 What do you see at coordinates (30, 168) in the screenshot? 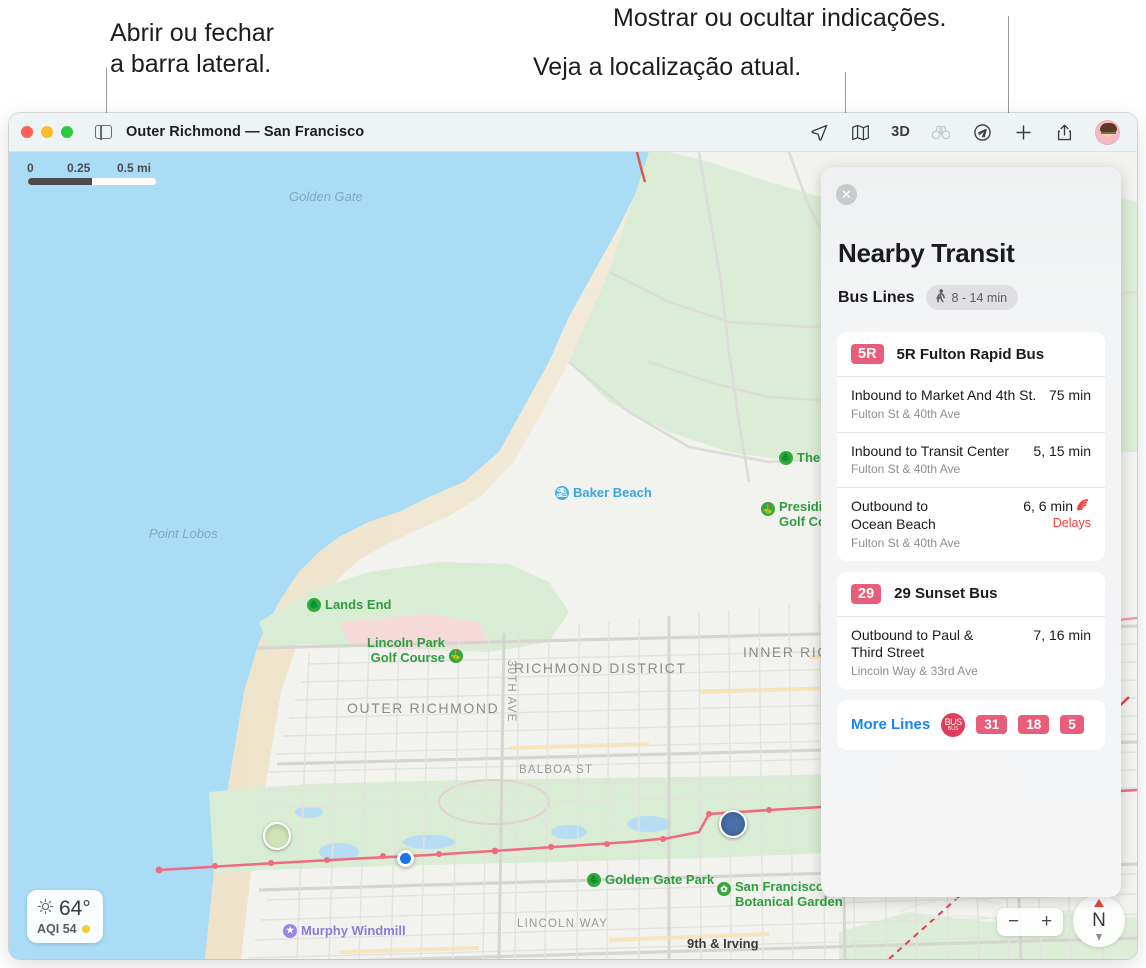
I see `scale-tick-0: 0` at bounding box center [30, 168].